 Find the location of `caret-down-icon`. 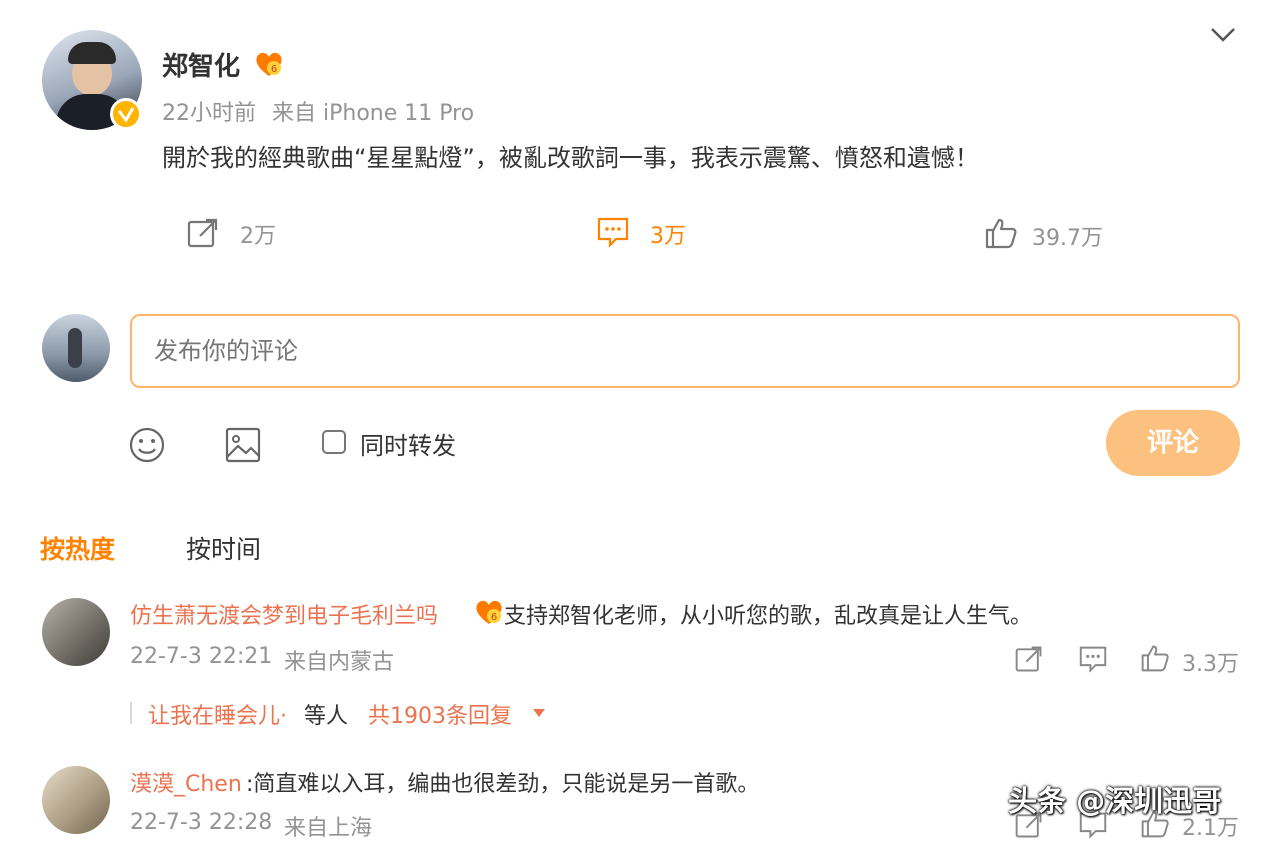

caret-down-icon is located at coordinates (539, 713).